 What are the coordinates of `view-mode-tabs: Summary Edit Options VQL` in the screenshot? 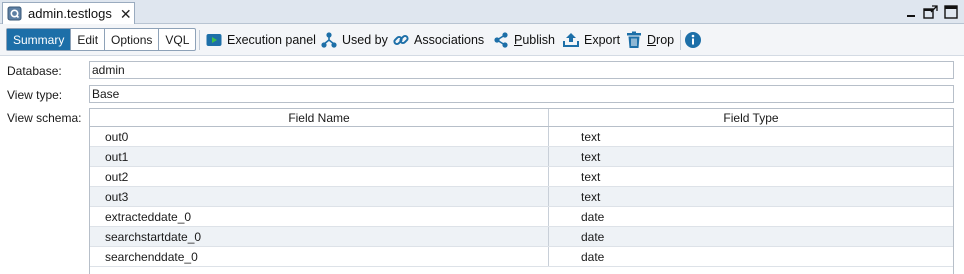 It's located at (101, 39).